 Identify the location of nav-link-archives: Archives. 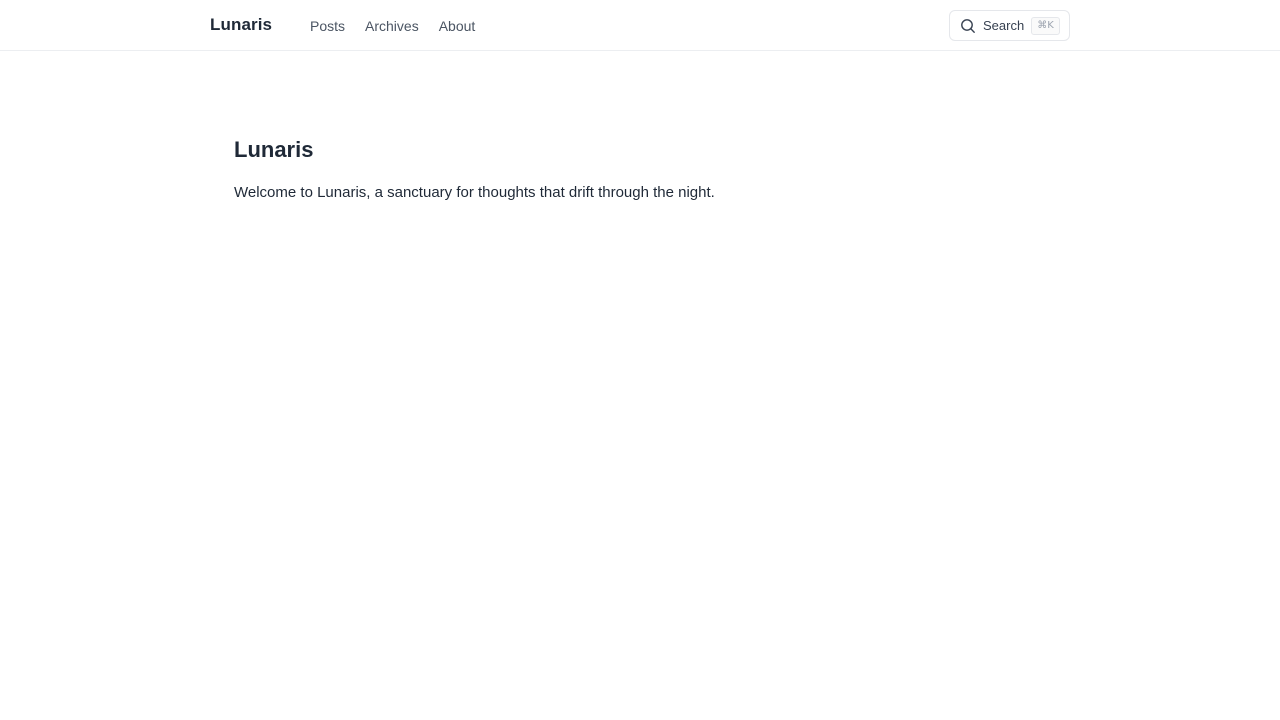
(392, 26).